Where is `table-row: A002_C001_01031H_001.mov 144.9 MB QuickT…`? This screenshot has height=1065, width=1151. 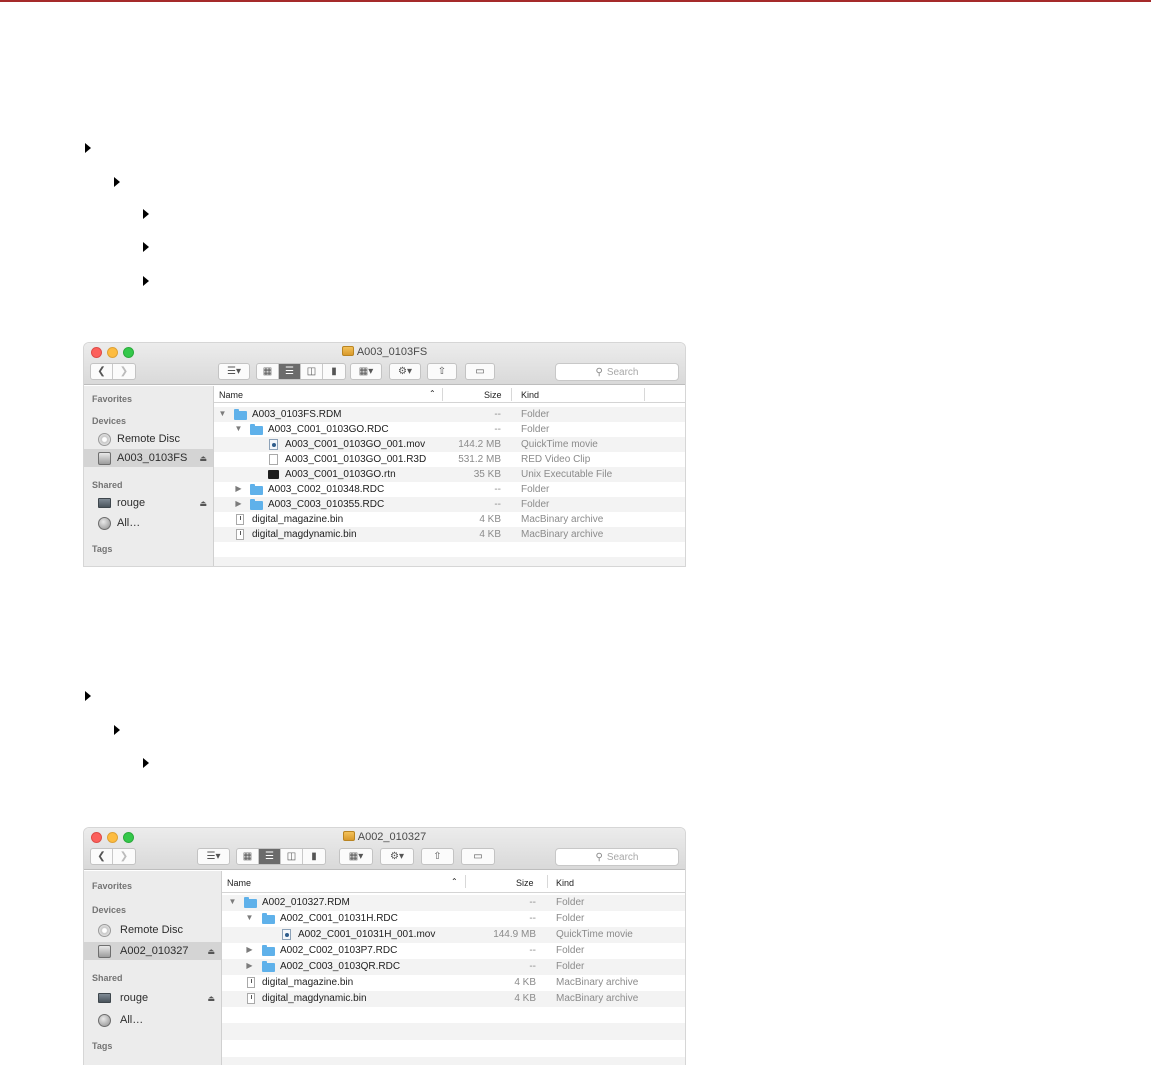
table-row: A002_C001_01031H_001.mov 144.9 MB QuickT… is located at coordinates (453, 935).